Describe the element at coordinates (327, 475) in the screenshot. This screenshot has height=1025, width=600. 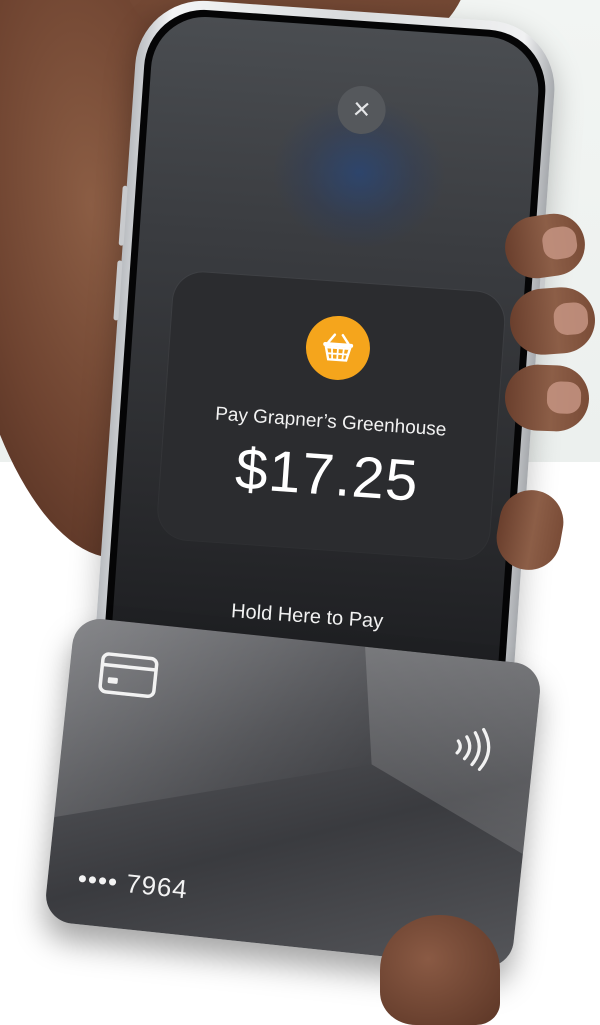
I see `payment-amount: $17.25` at that location.